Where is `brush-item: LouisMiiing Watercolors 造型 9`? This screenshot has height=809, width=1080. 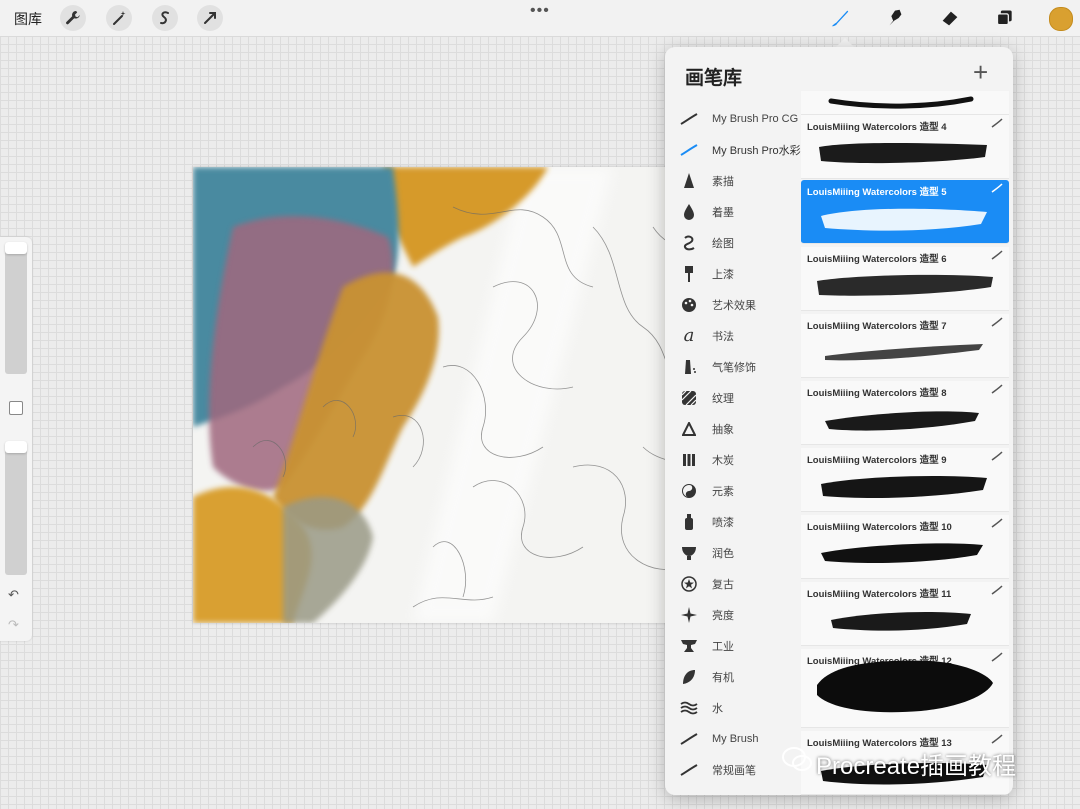
brush-item: LouisMiiing Watercolors 造型 9 is located at coordinates (905, 480).